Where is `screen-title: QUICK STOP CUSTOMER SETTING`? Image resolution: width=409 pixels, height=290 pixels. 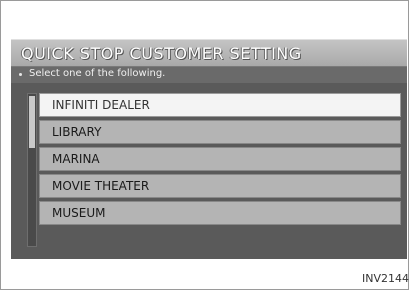 screen-title: QUICK STOP CUSTOMER SETTING is located at coordinates (161, 53).